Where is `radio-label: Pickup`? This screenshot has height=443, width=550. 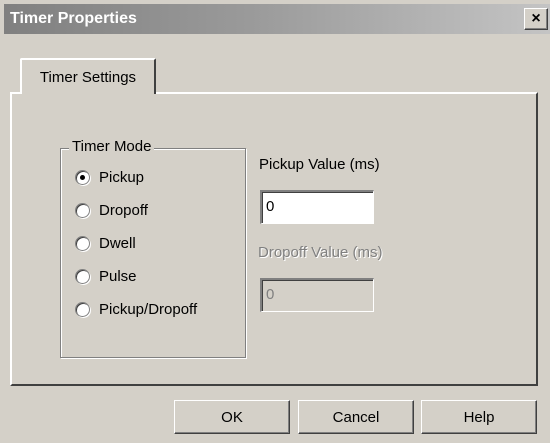
radio-label: Pickup is located at coordinates (122, 177).